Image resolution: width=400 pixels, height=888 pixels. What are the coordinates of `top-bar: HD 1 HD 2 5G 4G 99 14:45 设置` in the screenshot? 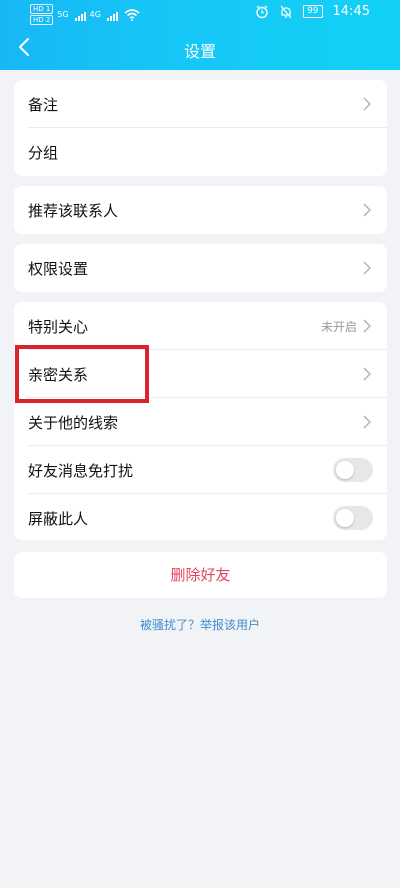 It's located at (200, 35).